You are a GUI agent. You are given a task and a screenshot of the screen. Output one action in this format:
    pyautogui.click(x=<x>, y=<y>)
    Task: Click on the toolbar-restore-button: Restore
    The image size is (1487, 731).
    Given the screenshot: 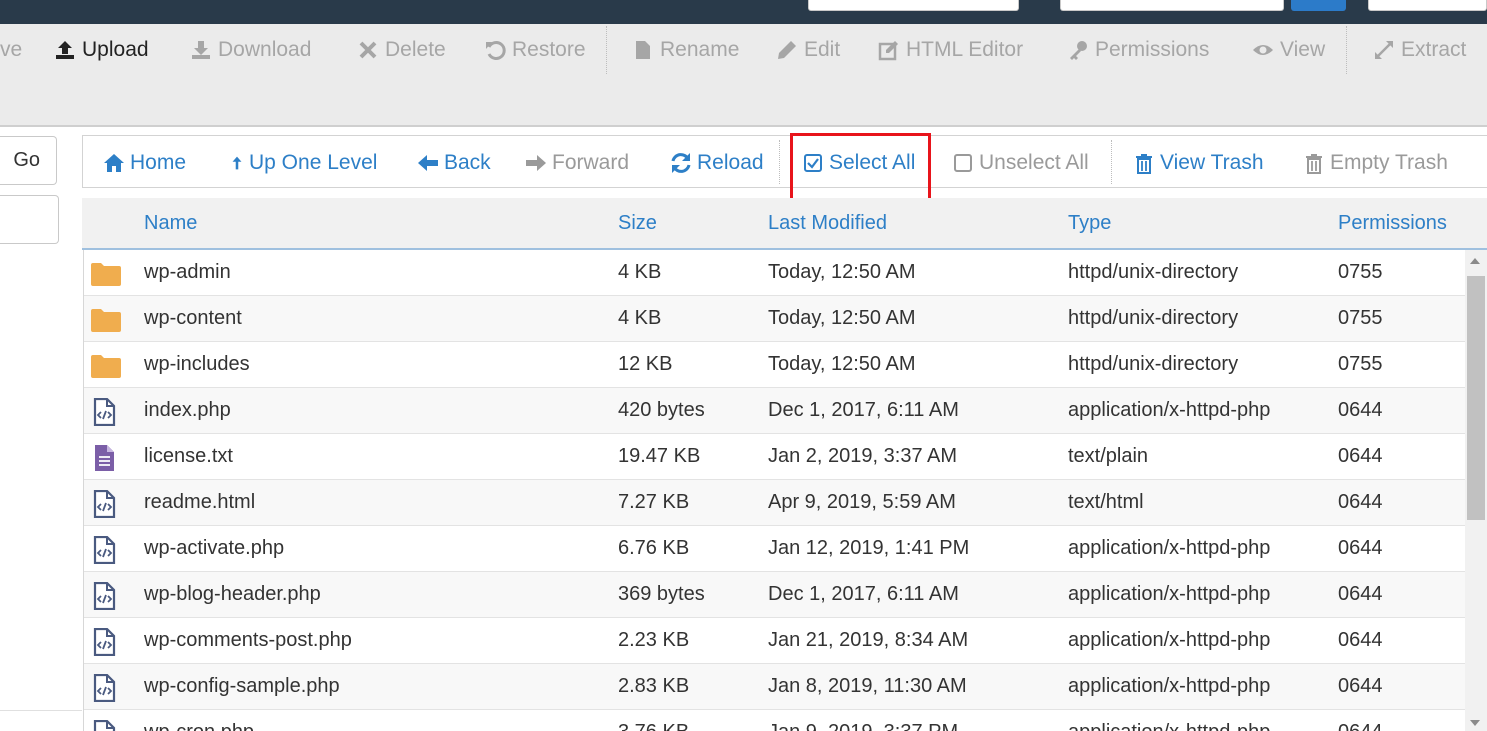 What is the action you would take?
    pyautogui.click(x=535, y=50)
    